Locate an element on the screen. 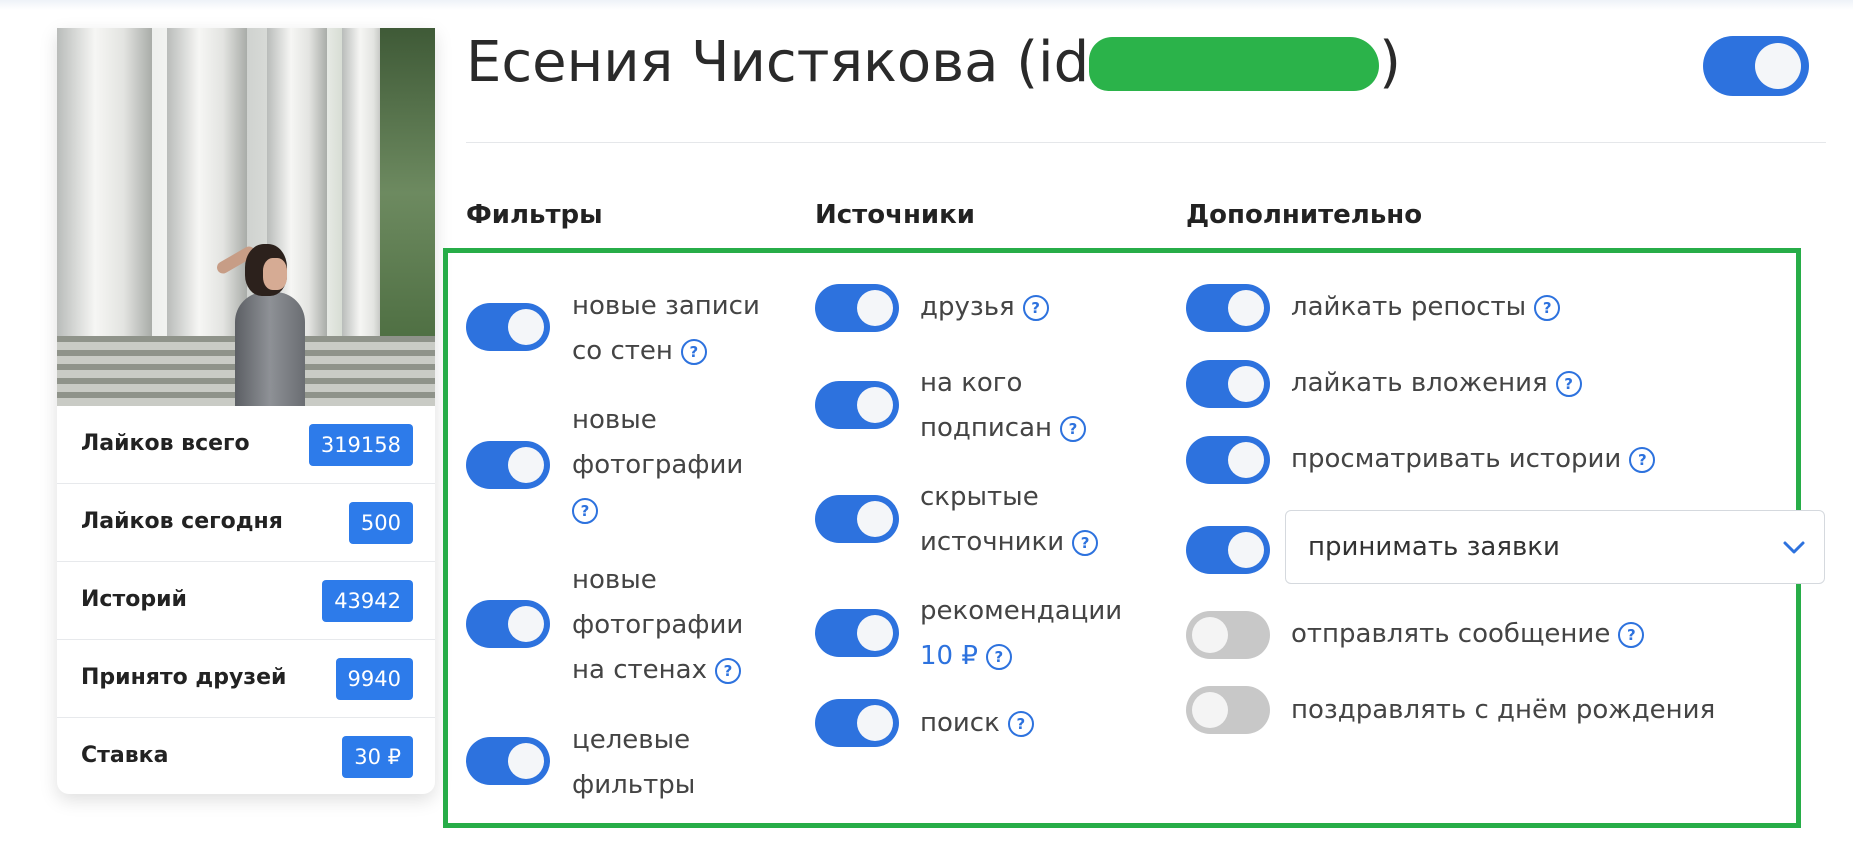 The image size is (1853, 861). toggle-send-message is located at coordinates (1228, 635).